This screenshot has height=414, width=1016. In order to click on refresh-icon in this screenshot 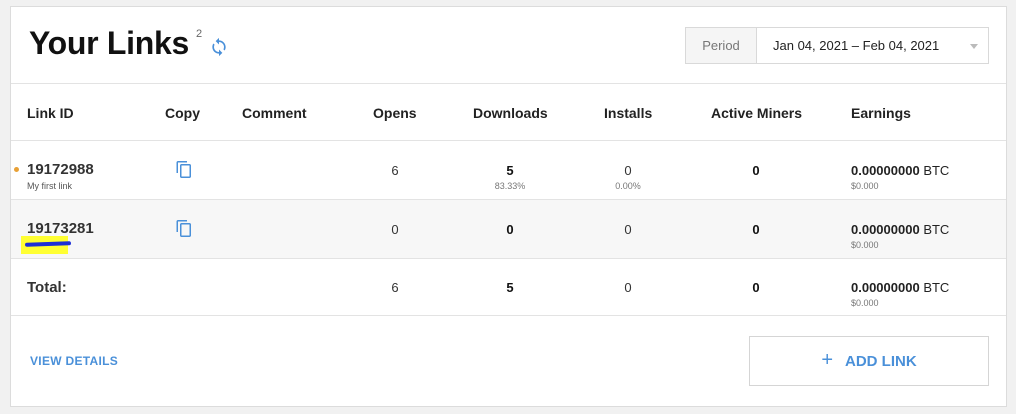, I will do `click(219, 47)`.